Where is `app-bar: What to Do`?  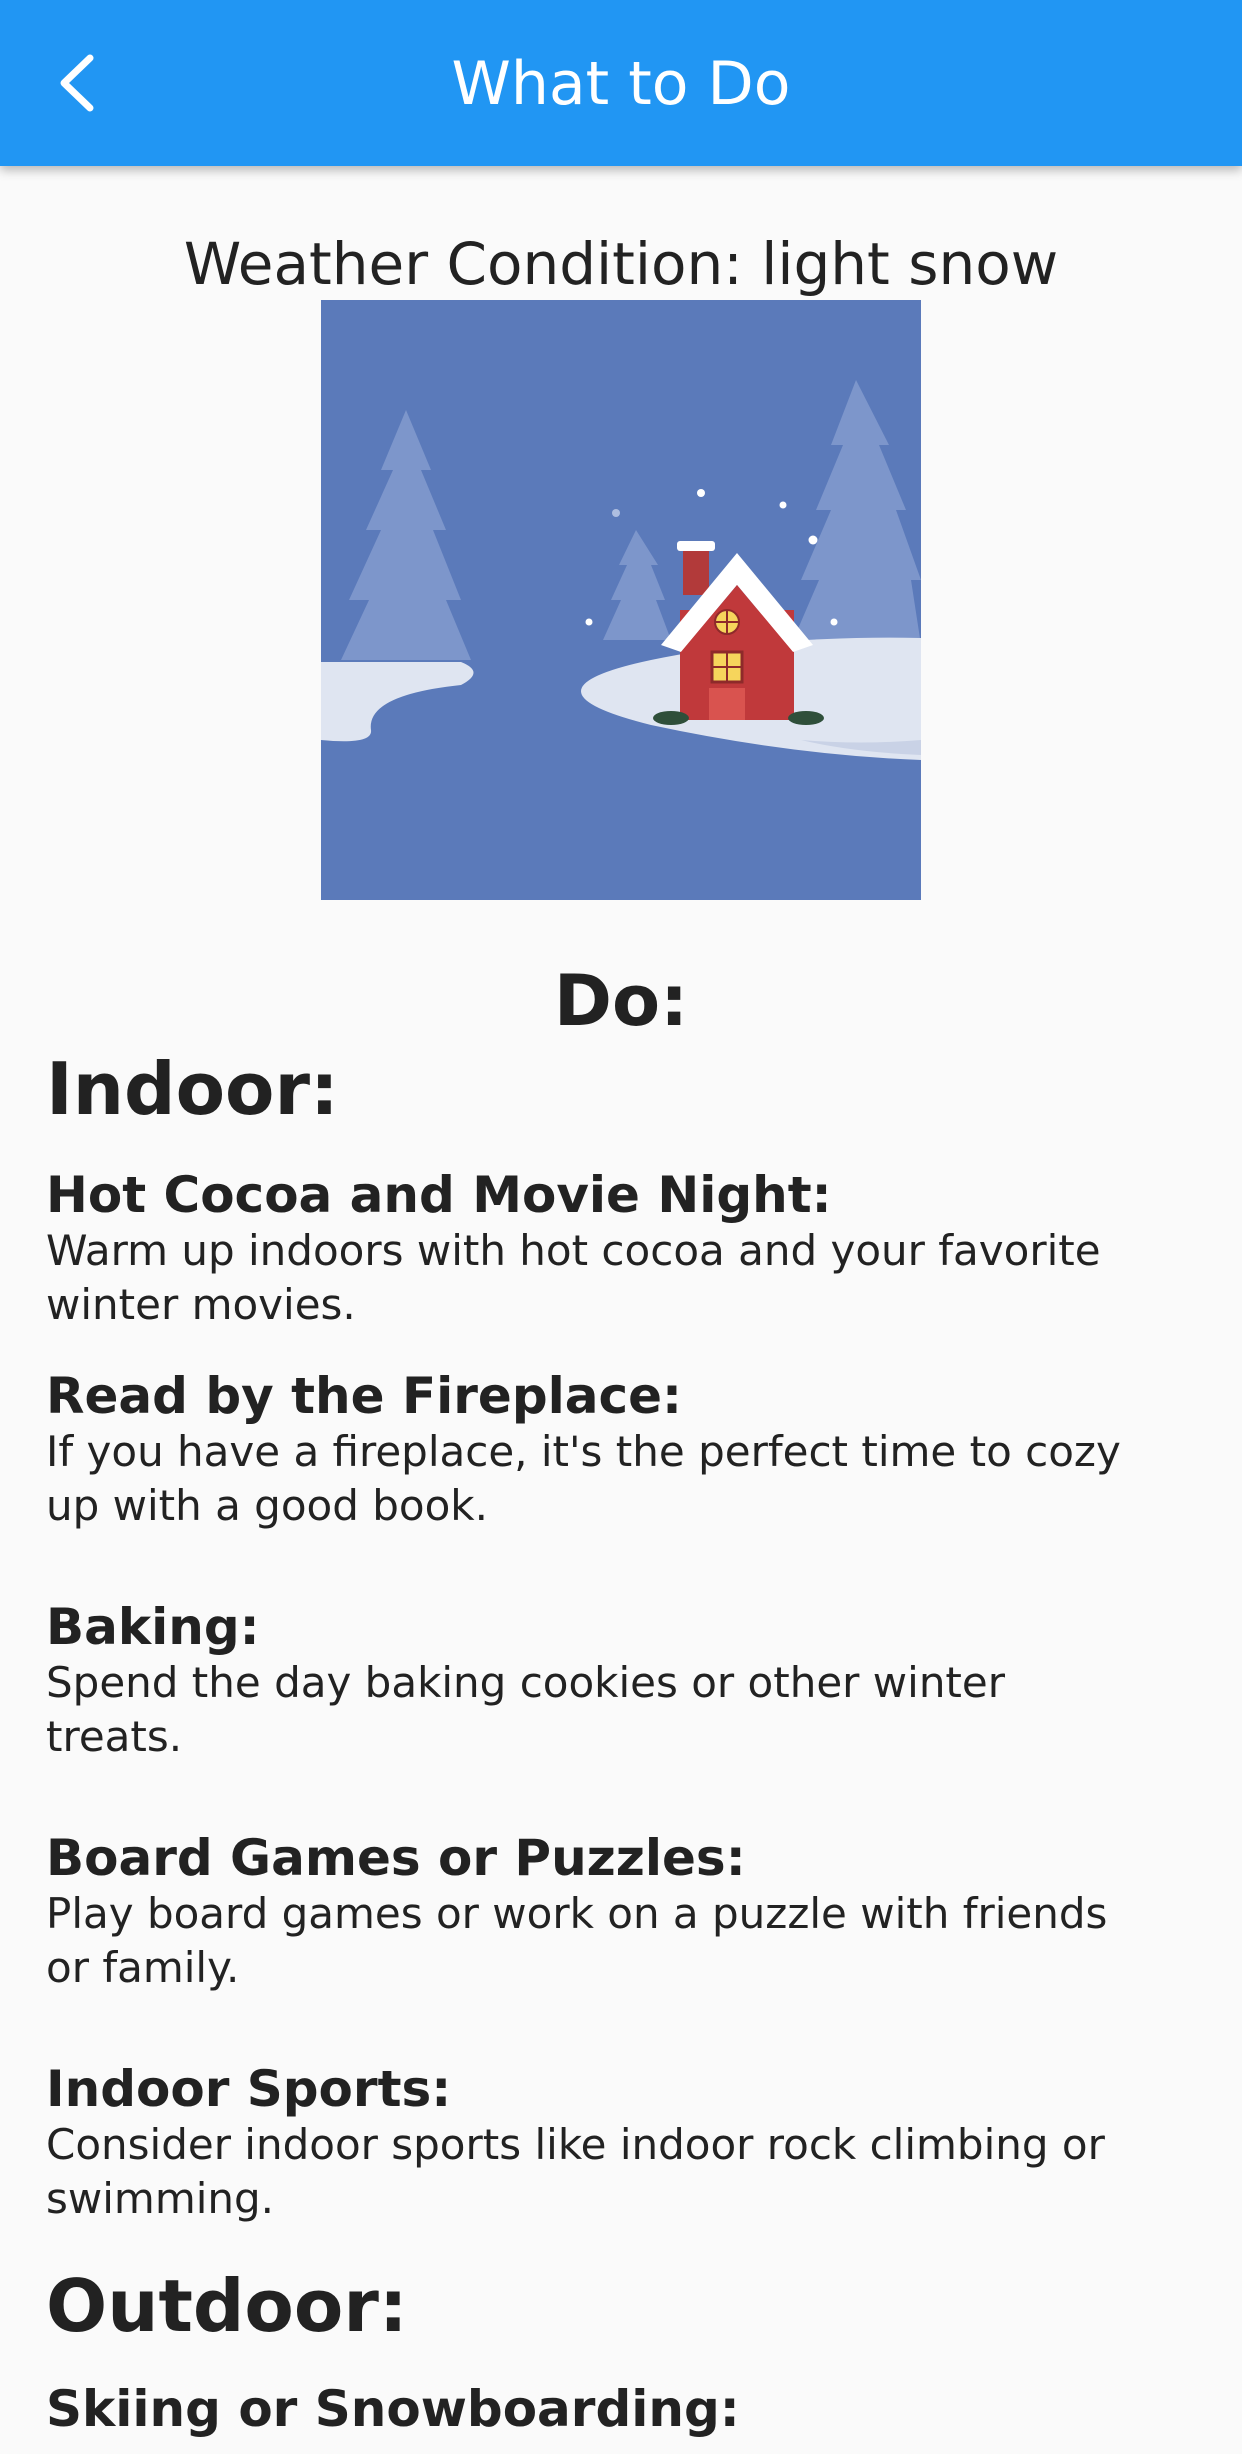 app-bar: What to Do is located at coordinates (621, 83).